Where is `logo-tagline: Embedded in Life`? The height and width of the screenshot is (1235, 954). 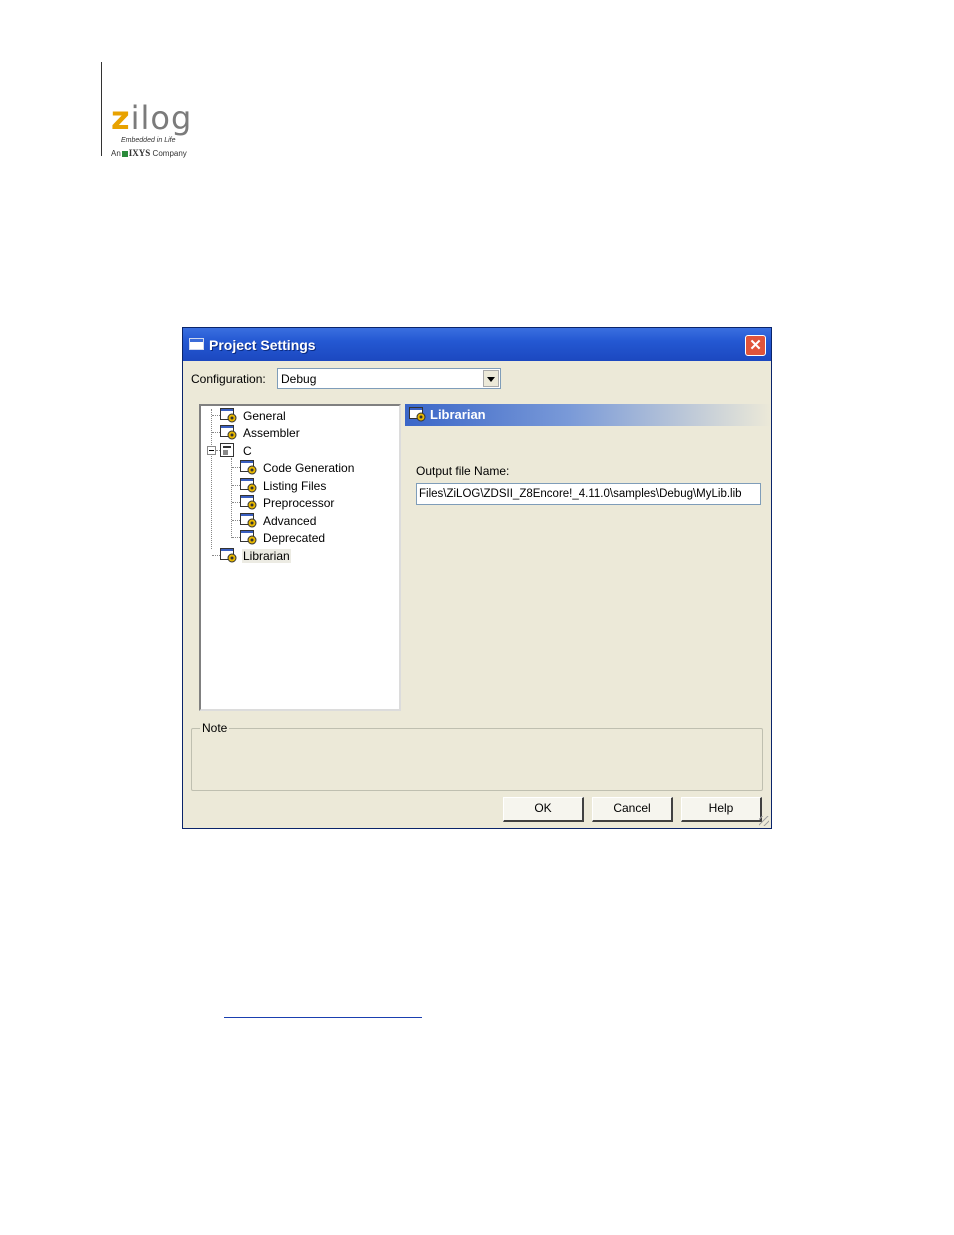
logo-tagline: Embedded in Life is located at coordinates (148, 140).